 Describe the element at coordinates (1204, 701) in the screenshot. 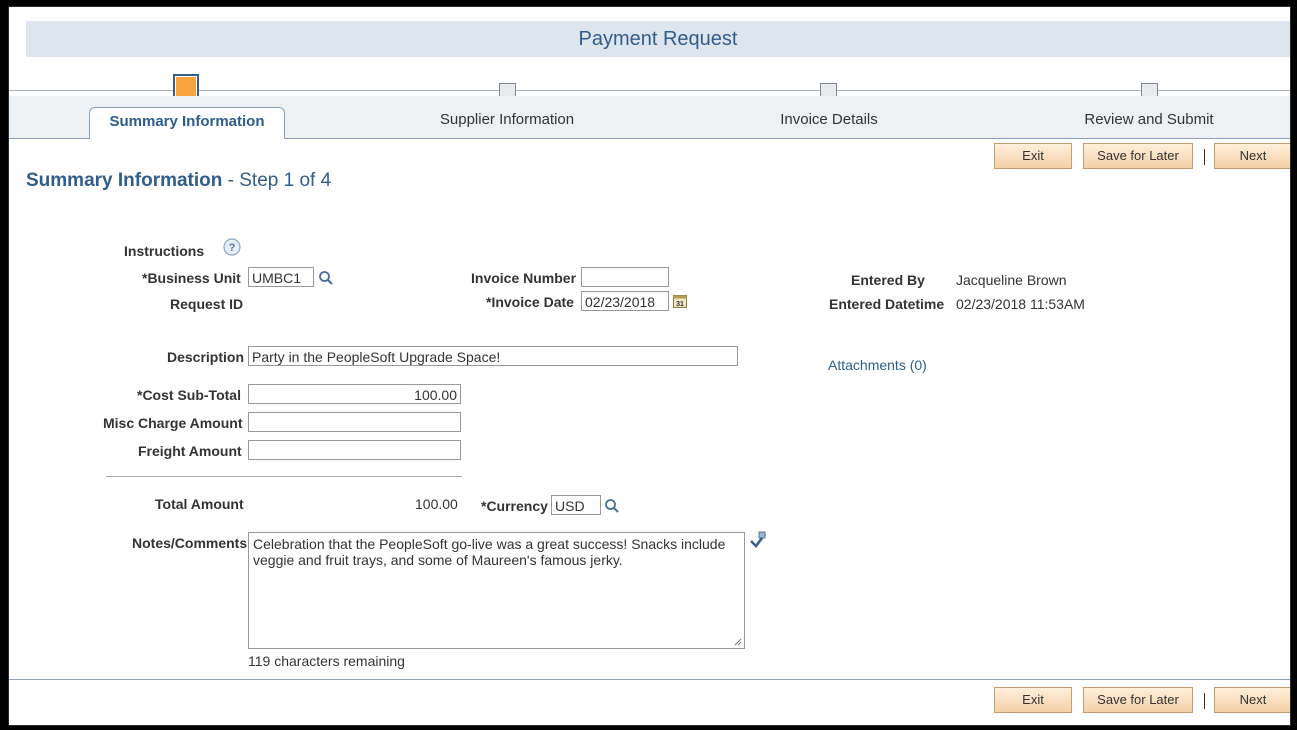

I see `toolbar-divider-bottom` at that location.